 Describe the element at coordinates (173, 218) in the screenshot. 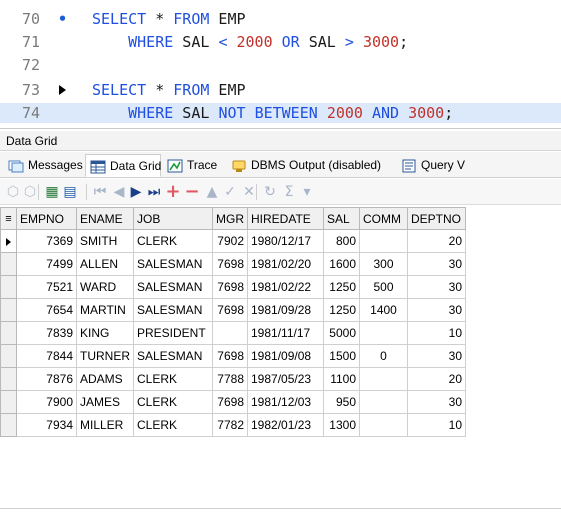

I see `column-header-job: JOB` at that location.